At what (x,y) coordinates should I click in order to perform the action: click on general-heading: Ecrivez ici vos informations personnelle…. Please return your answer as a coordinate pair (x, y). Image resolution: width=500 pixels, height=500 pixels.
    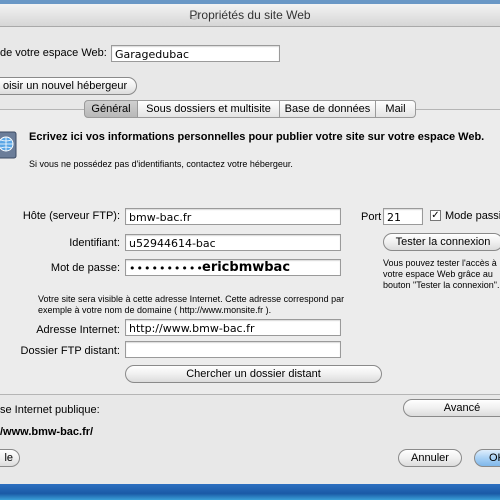
    Looking at the image, I should click on (257, 137).